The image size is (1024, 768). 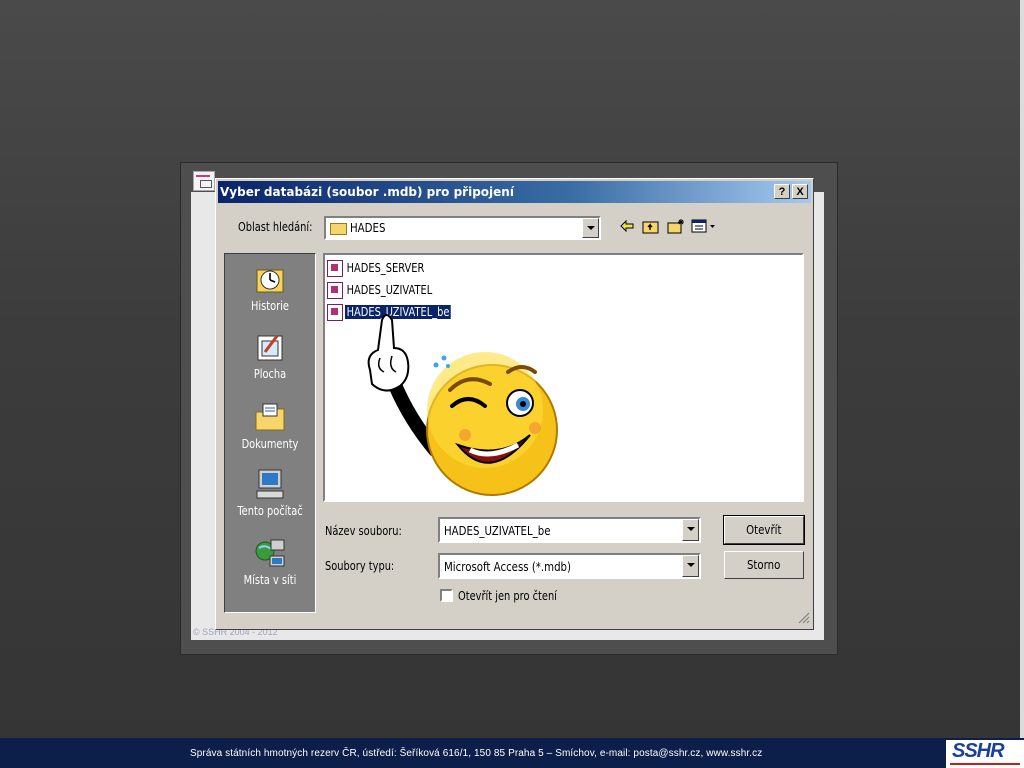 What do you see at coordinates (270, 417) in the screenshot?
I see `documents-folder-icon` at bounding box center [270, 417].